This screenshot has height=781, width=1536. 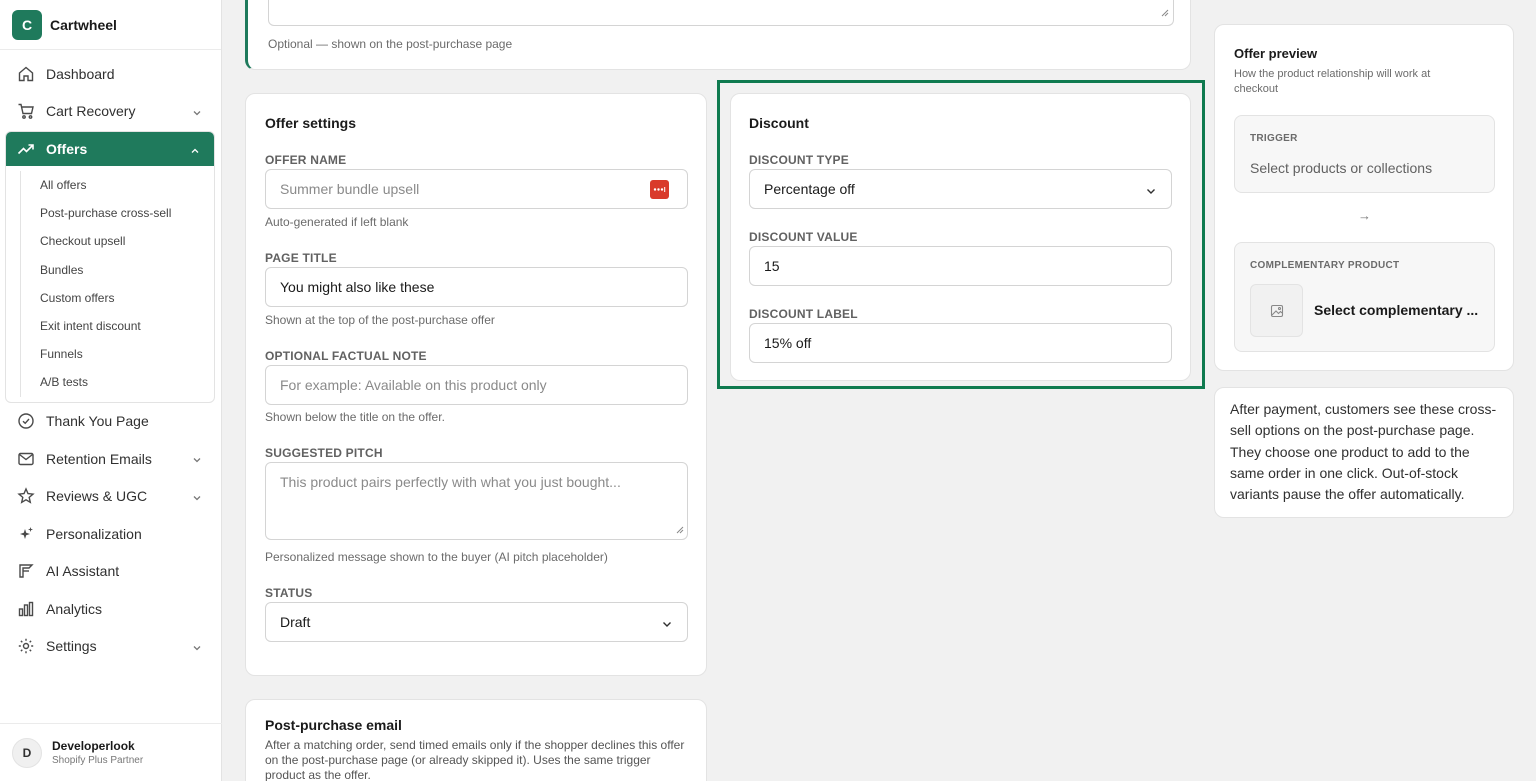 What do you see at coordinates (306, 160) in the screenshot?
I see `offer-name-label: OFFER NAME` at bounding box center [306, 160].